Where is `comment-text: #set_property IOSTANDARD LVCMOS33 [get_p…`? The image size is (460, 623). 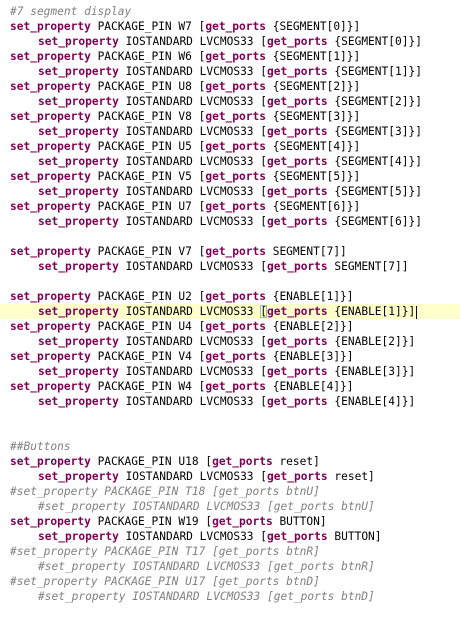
comment-text: #set_property IOSTANDARD LVCMOS33 [get_p… is located at coordinates (206, 506).